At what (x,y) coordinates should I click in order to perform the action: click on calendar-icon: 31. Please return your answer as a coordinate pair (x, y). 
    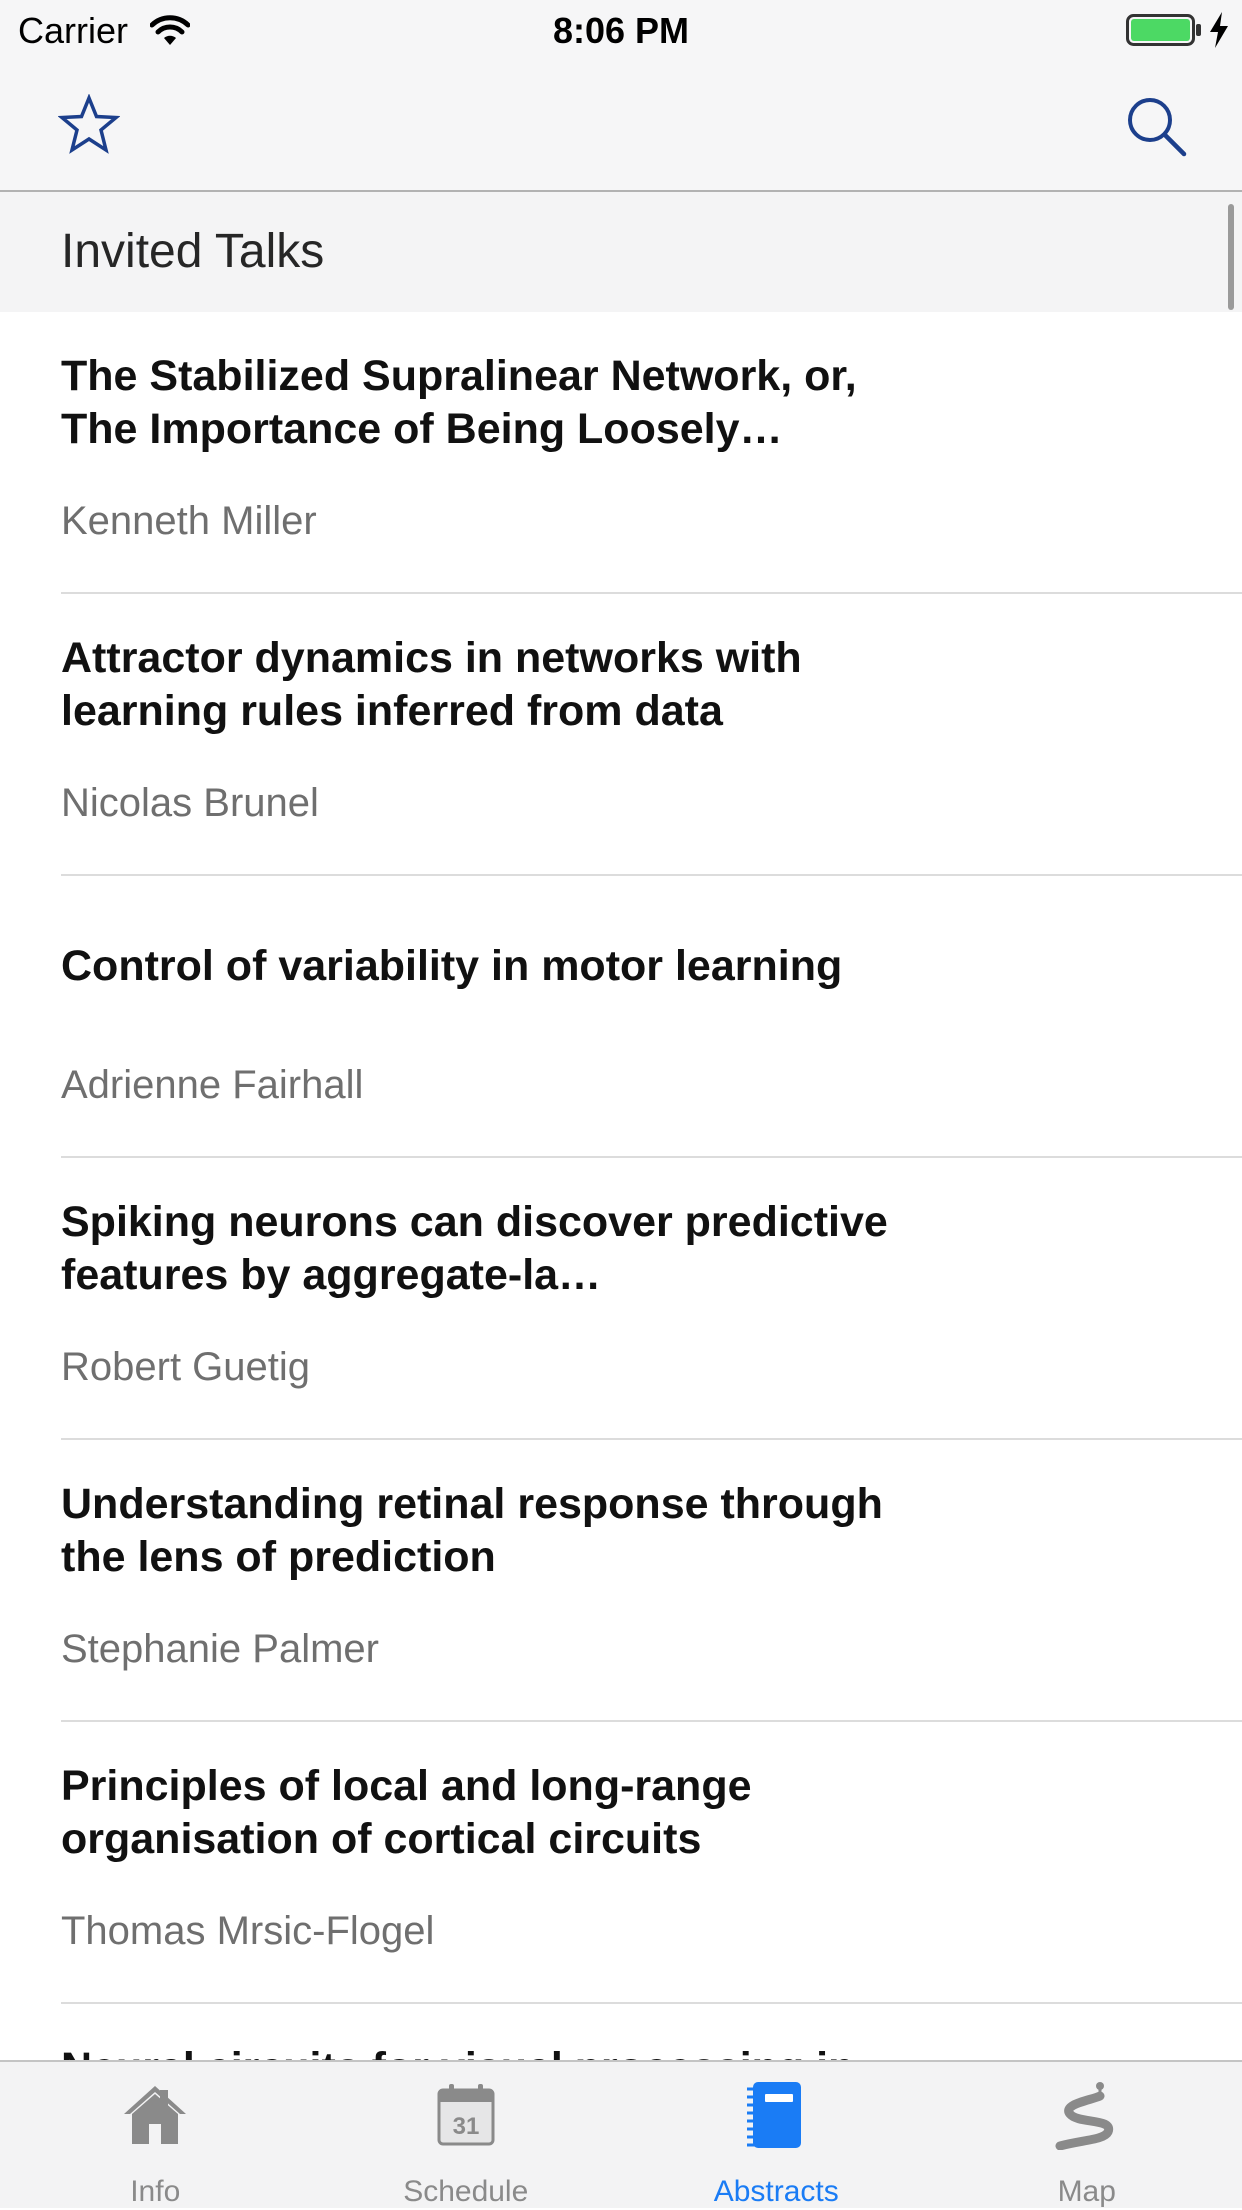
    Looking at the image, I should click on (466, 2115).